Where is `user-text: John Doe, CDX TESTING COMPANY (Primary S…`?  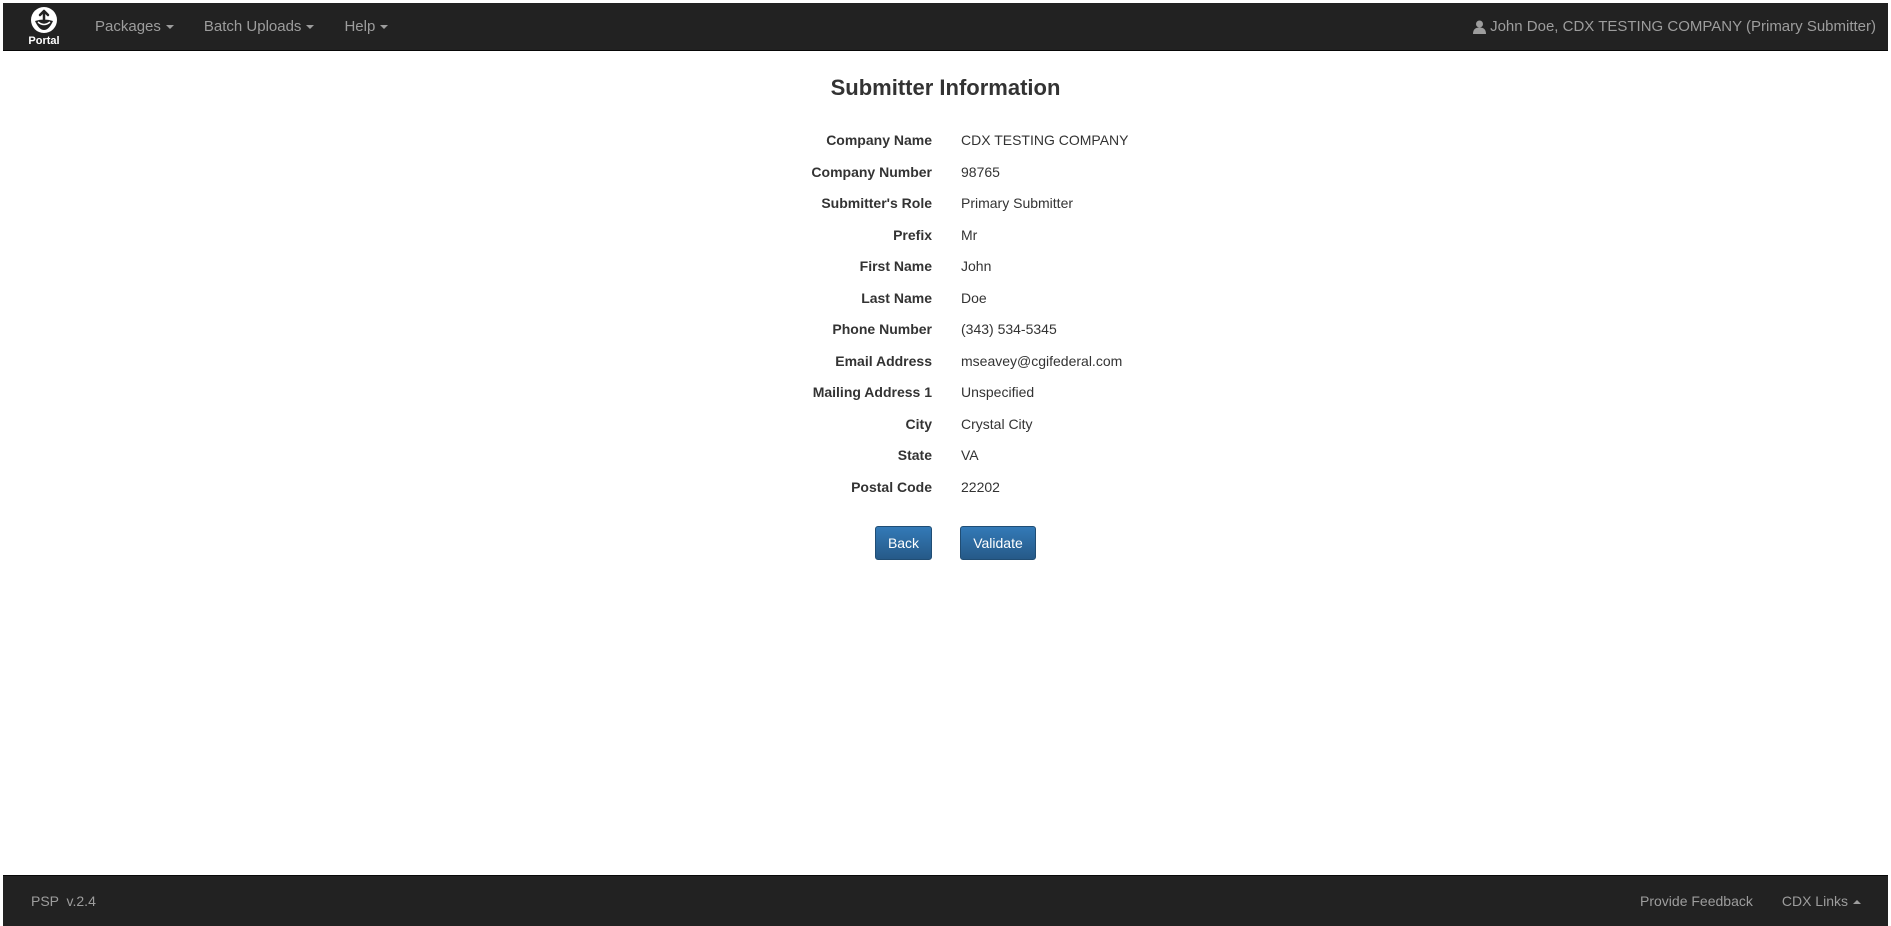
user-text: John Doe, CDX TESTING COMPANY (Primary S… is located at coordinates (1683, 26).